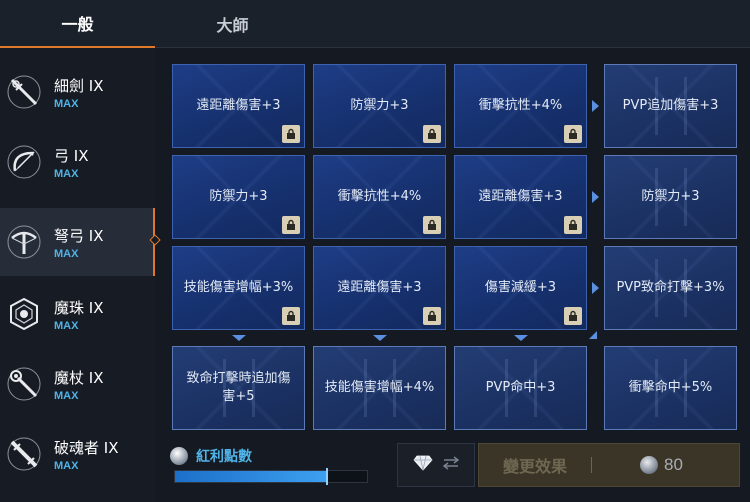  What do you see at coordinates (24, 384) in the screenshot?
I see `wand-icon` at bounding box center [24, 384].